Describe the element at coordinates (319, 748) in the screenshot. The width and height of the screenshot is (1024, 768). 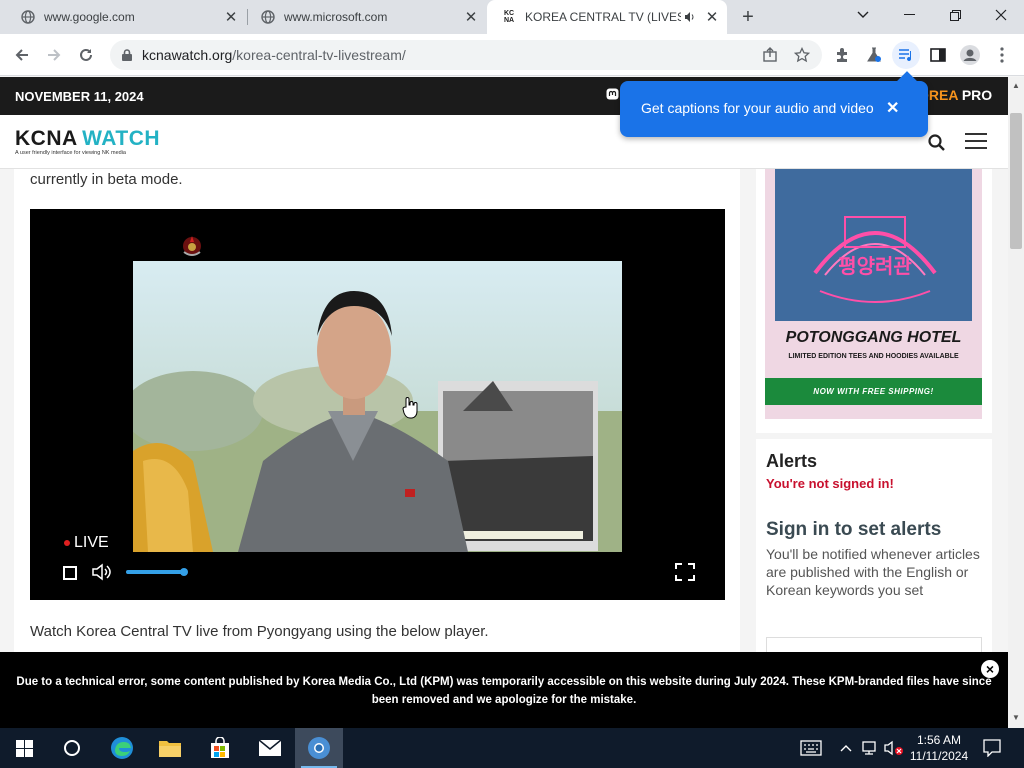
I see `chrome-taskbar-icon` at that location.